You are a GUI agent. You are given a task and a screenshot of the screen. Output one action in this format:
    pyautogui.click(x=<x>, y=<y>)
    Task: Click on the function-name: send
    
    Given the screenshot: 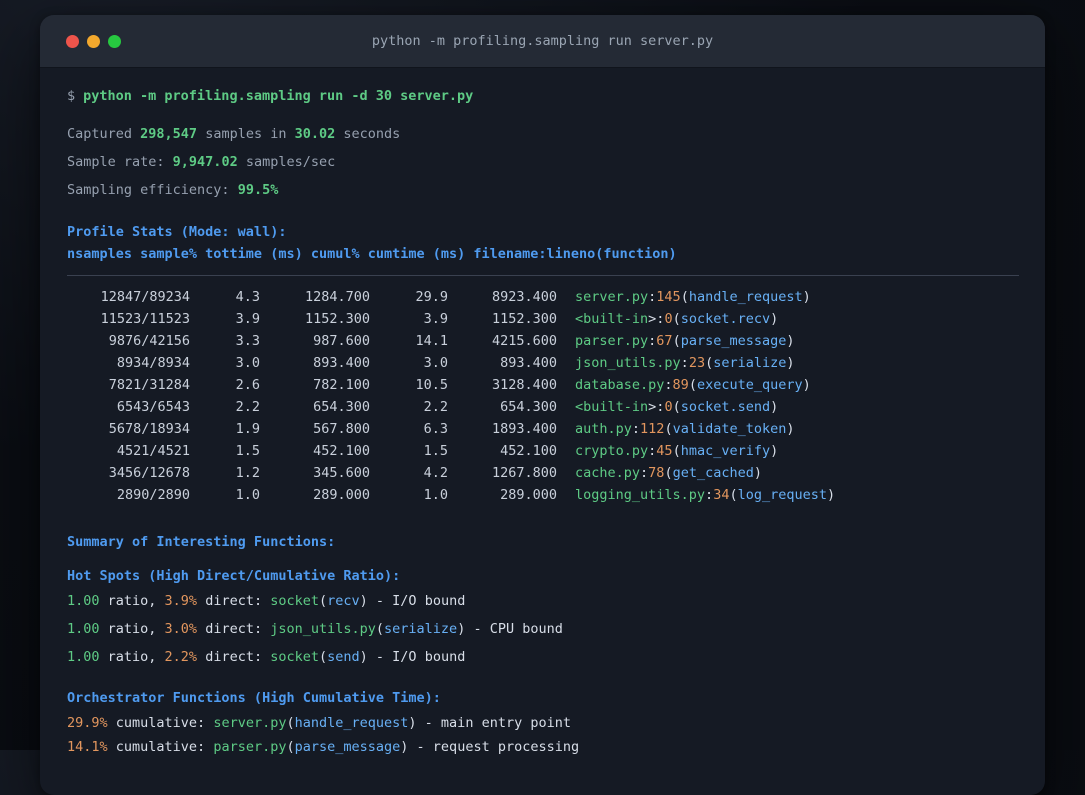 What is the action you would take?
    pyautogui.click(x=343, y=657)
    